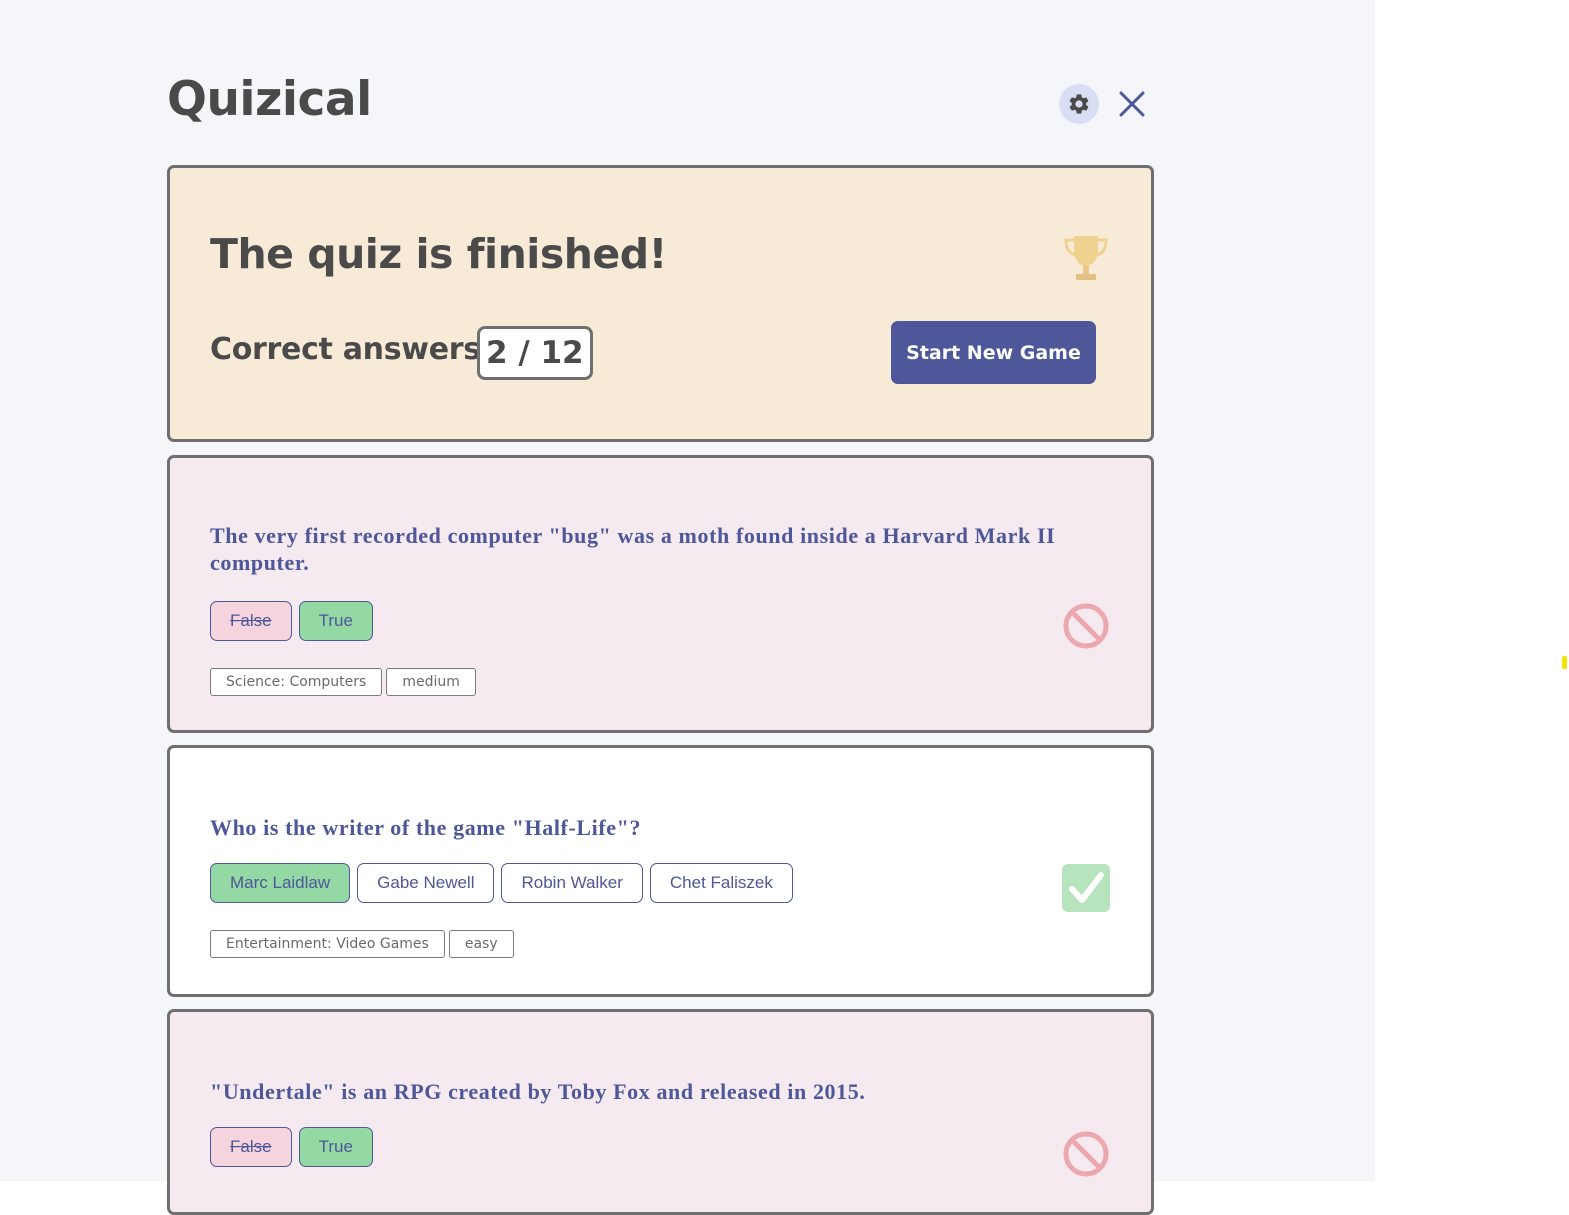 The width and height of the screenshot is (1569, 1215). Describe the element at coordinates (431, 682) in the screenshot. I see `difficulty-tag: medium` at that location.